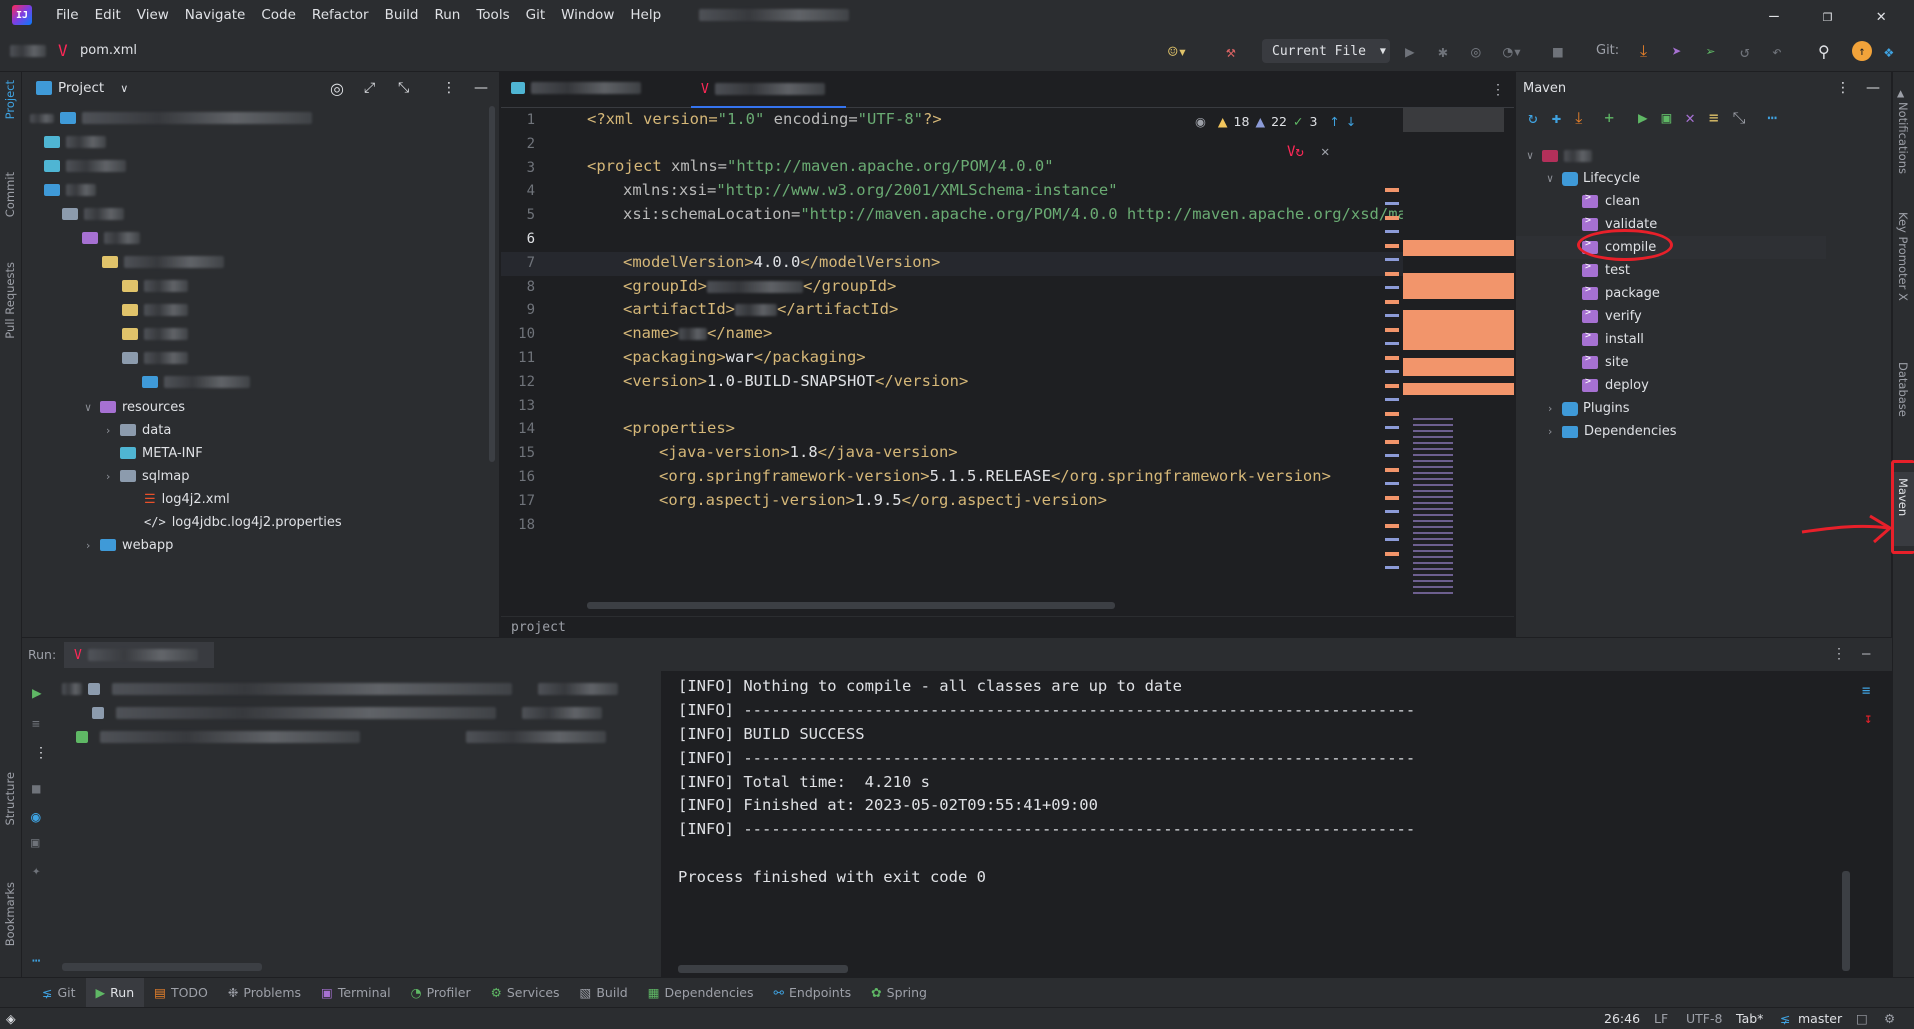 Image resolution: width=1914 pixels, height=1029 pixels. What do you see at coordinates (136, 430) in the screenshot?
I see `tree-row-data: › data` at bounding box center [136, 430].